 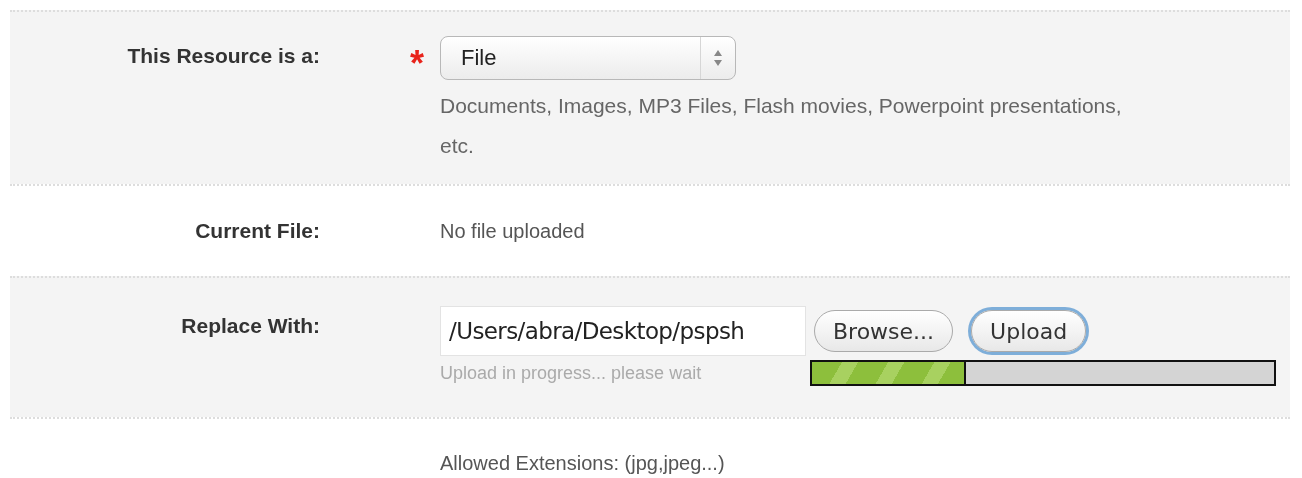 What do you see at coordinates (583, 463) in the screenshot?
I see `allowed-extensions: Allowed Extensions: (jpg,jpeg...)` at bounding box center [583, 463].